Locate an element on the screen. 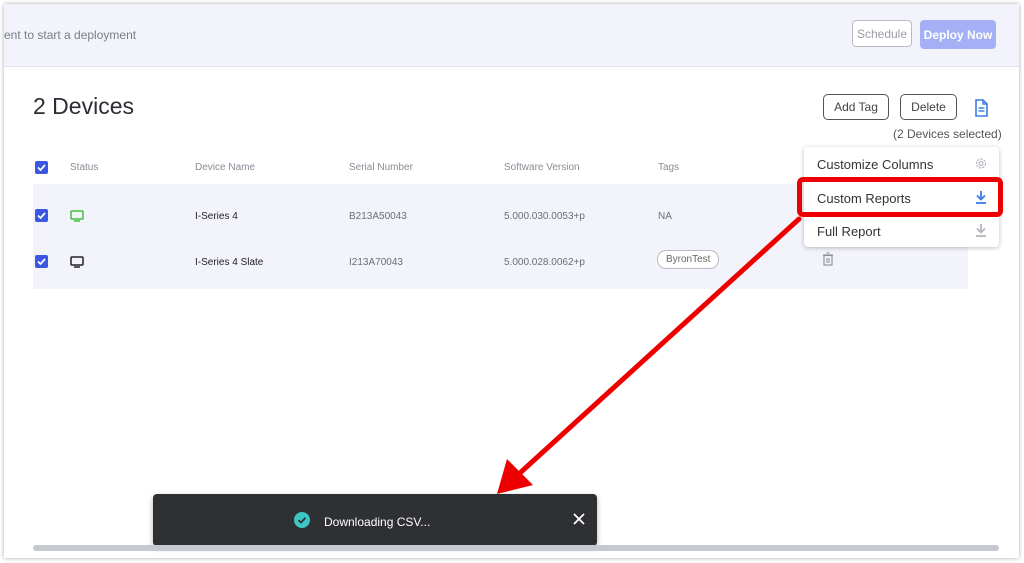  close-icon is located at coordinates (579, 519).